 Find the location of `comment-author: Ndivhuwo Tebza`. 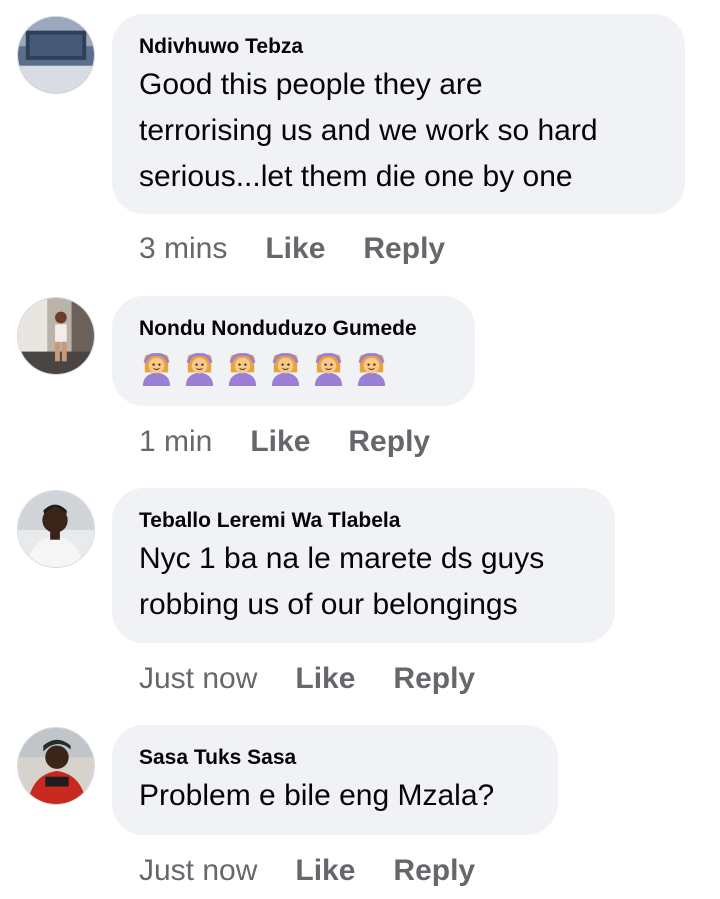

comment-author: Ndivhuwo Tebza is located at coordinates (398, 47).